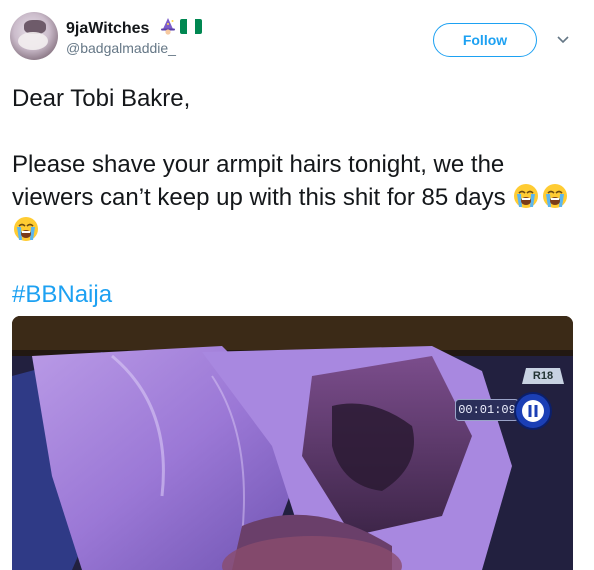  Describe the element at coordinates (487, 410) in the screenshot. I see `timestamp-overlay: 00:01:09` at that location.